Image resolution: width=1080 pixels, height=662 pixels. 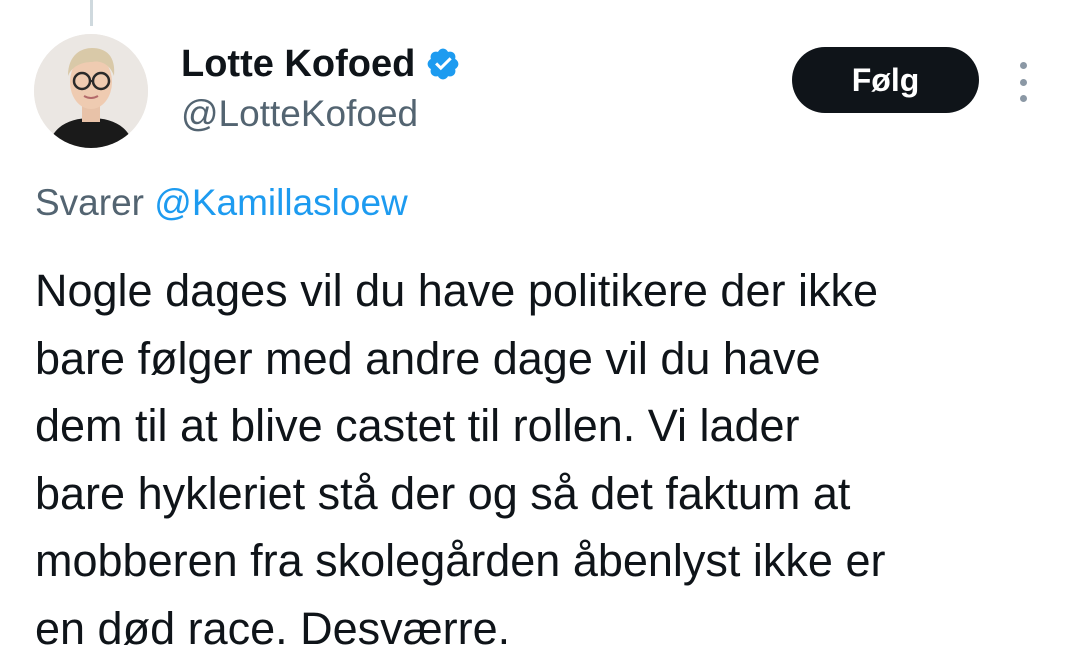 What do you see at coordinates (428, 358) in the screenshot?
I see `tweet-text-line: bare følger med andre dage vil du have` at bounding box center [428, 358].